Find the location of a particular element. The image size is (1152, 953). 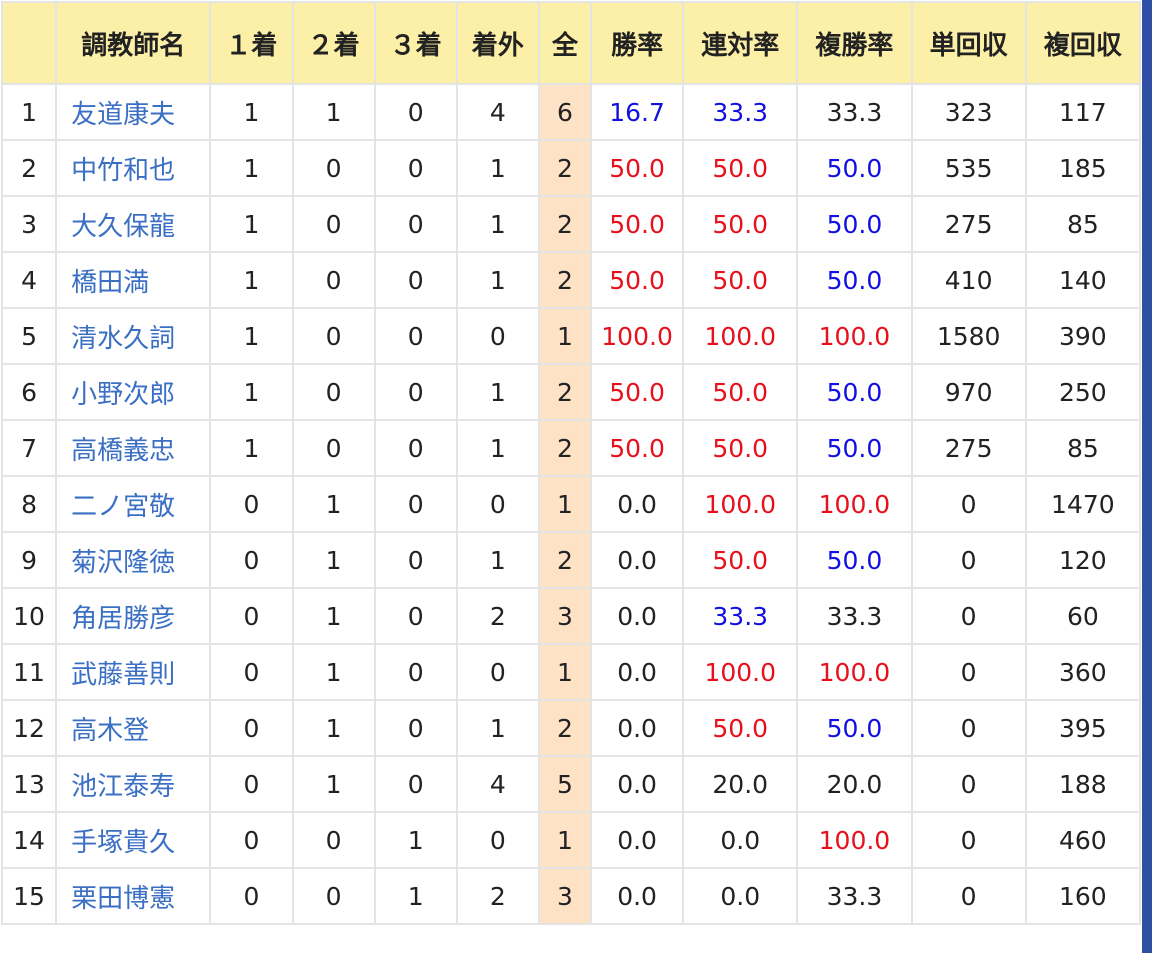

trainer-name-link: 友道康夫 is located at coordinates (123, 115).